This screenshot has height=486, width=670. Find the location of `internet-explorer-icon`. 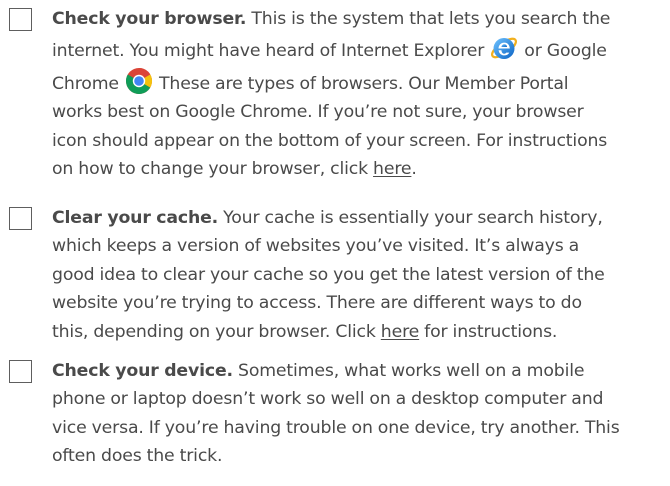

internet-explorer-icon is located at coordinates (504, 48).